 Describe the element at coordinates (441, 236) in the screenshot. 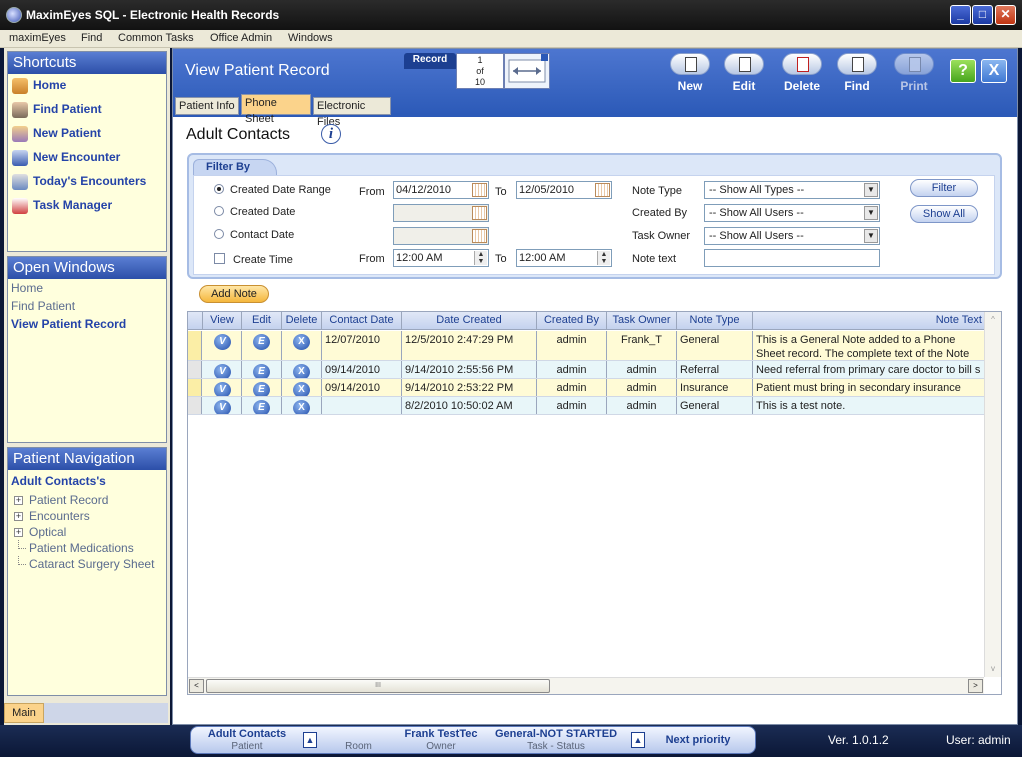

I see `contact-date-input` at that location.